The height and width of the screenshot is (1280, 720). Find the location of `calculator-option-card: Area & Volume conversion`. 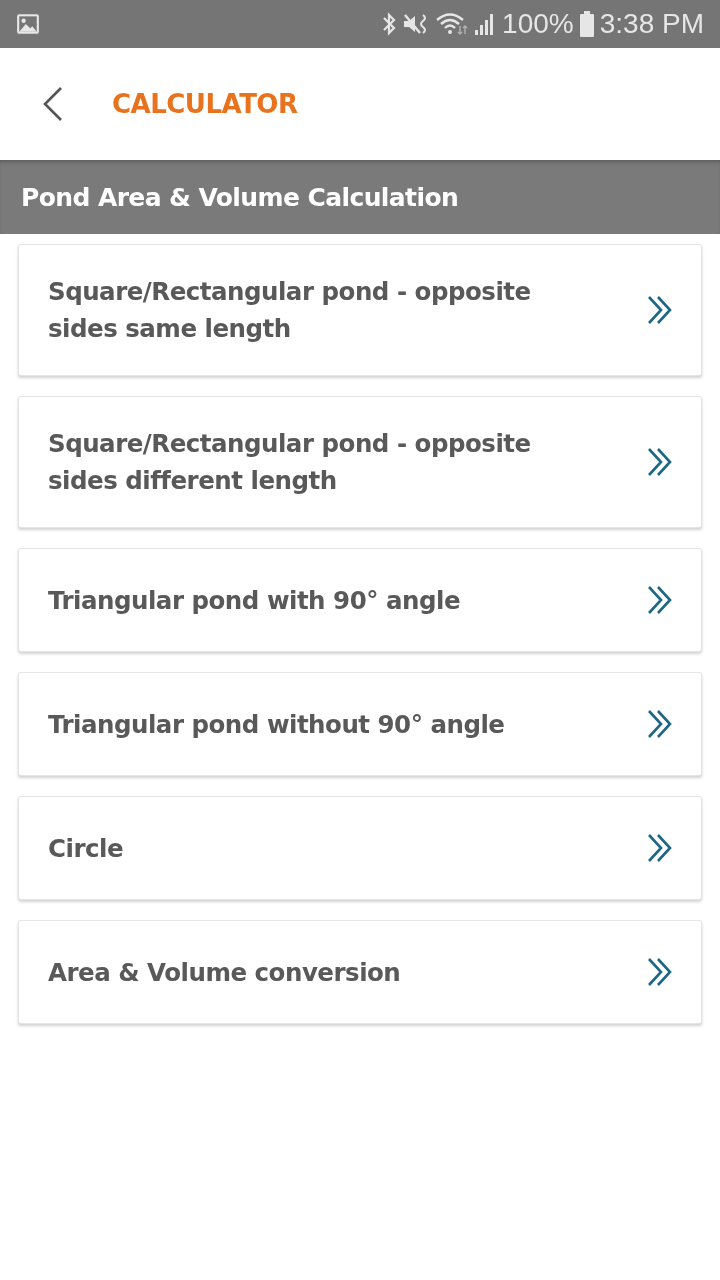

calculator-option-card: Area & Volume conversion is located at coordinates (360, 972).